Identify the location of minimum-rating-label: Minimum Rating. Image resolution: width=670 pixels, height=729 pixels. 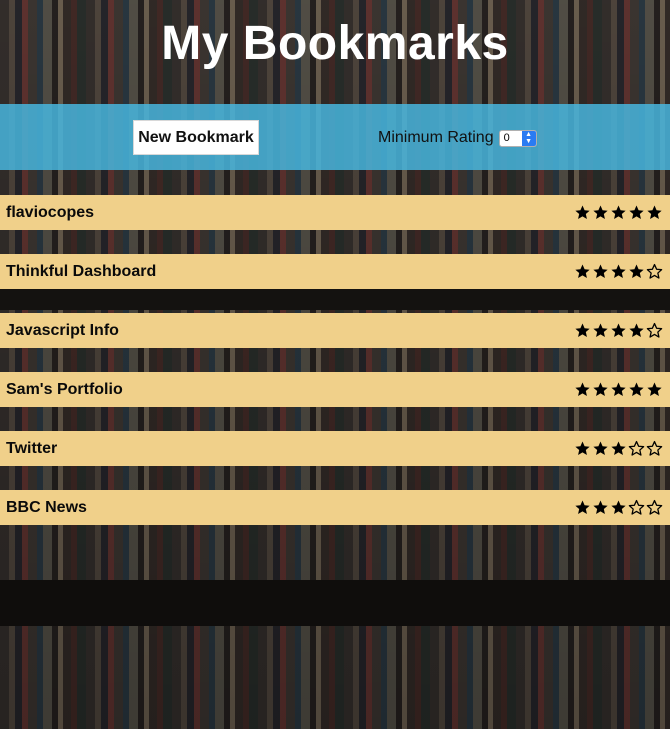
(436, 137).